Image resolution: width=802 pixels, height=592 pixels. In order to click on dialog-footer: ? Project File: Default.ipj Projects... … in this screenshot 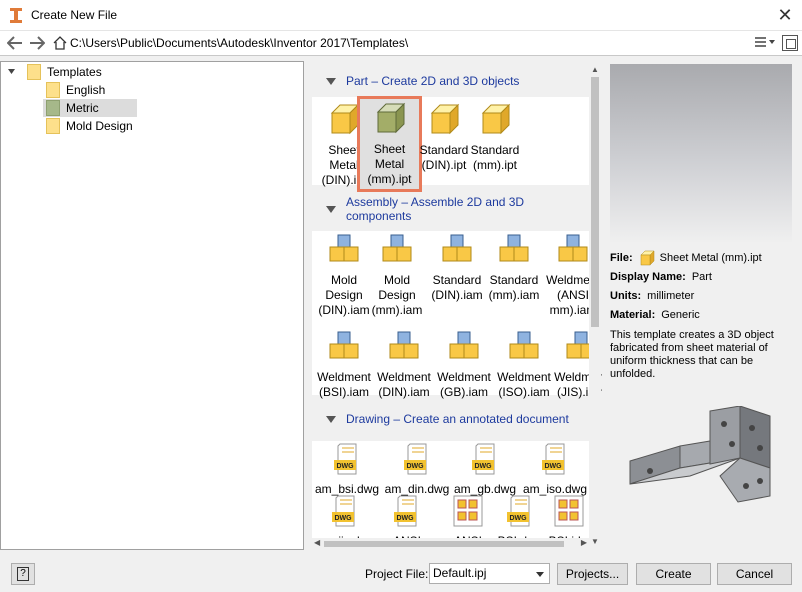, I will do `click(401, 574)`.